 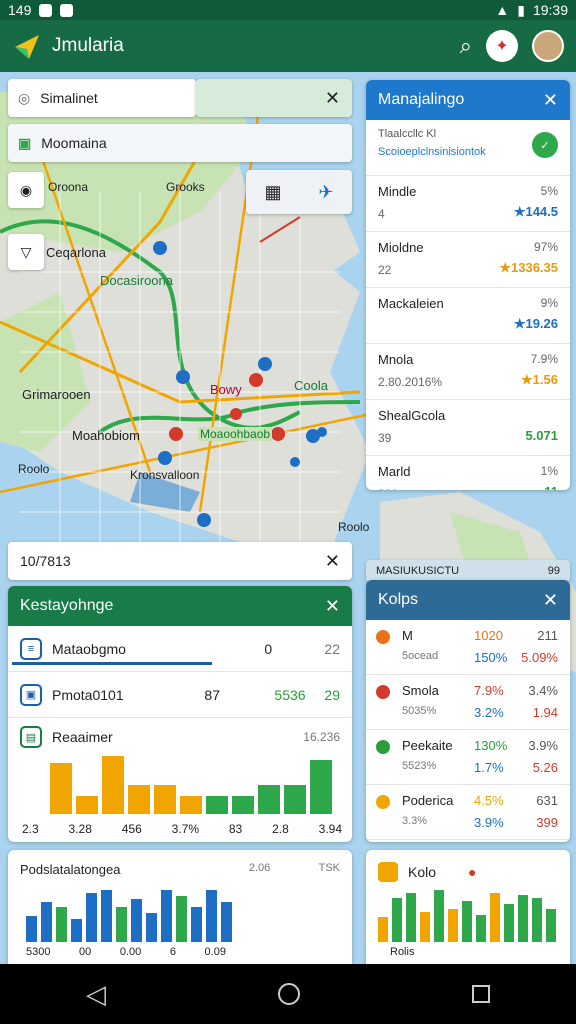 What do you see at coordinates (26, 252) in the screenshot?
I see `filter-button: ▽` at bounding box center [26, 252].